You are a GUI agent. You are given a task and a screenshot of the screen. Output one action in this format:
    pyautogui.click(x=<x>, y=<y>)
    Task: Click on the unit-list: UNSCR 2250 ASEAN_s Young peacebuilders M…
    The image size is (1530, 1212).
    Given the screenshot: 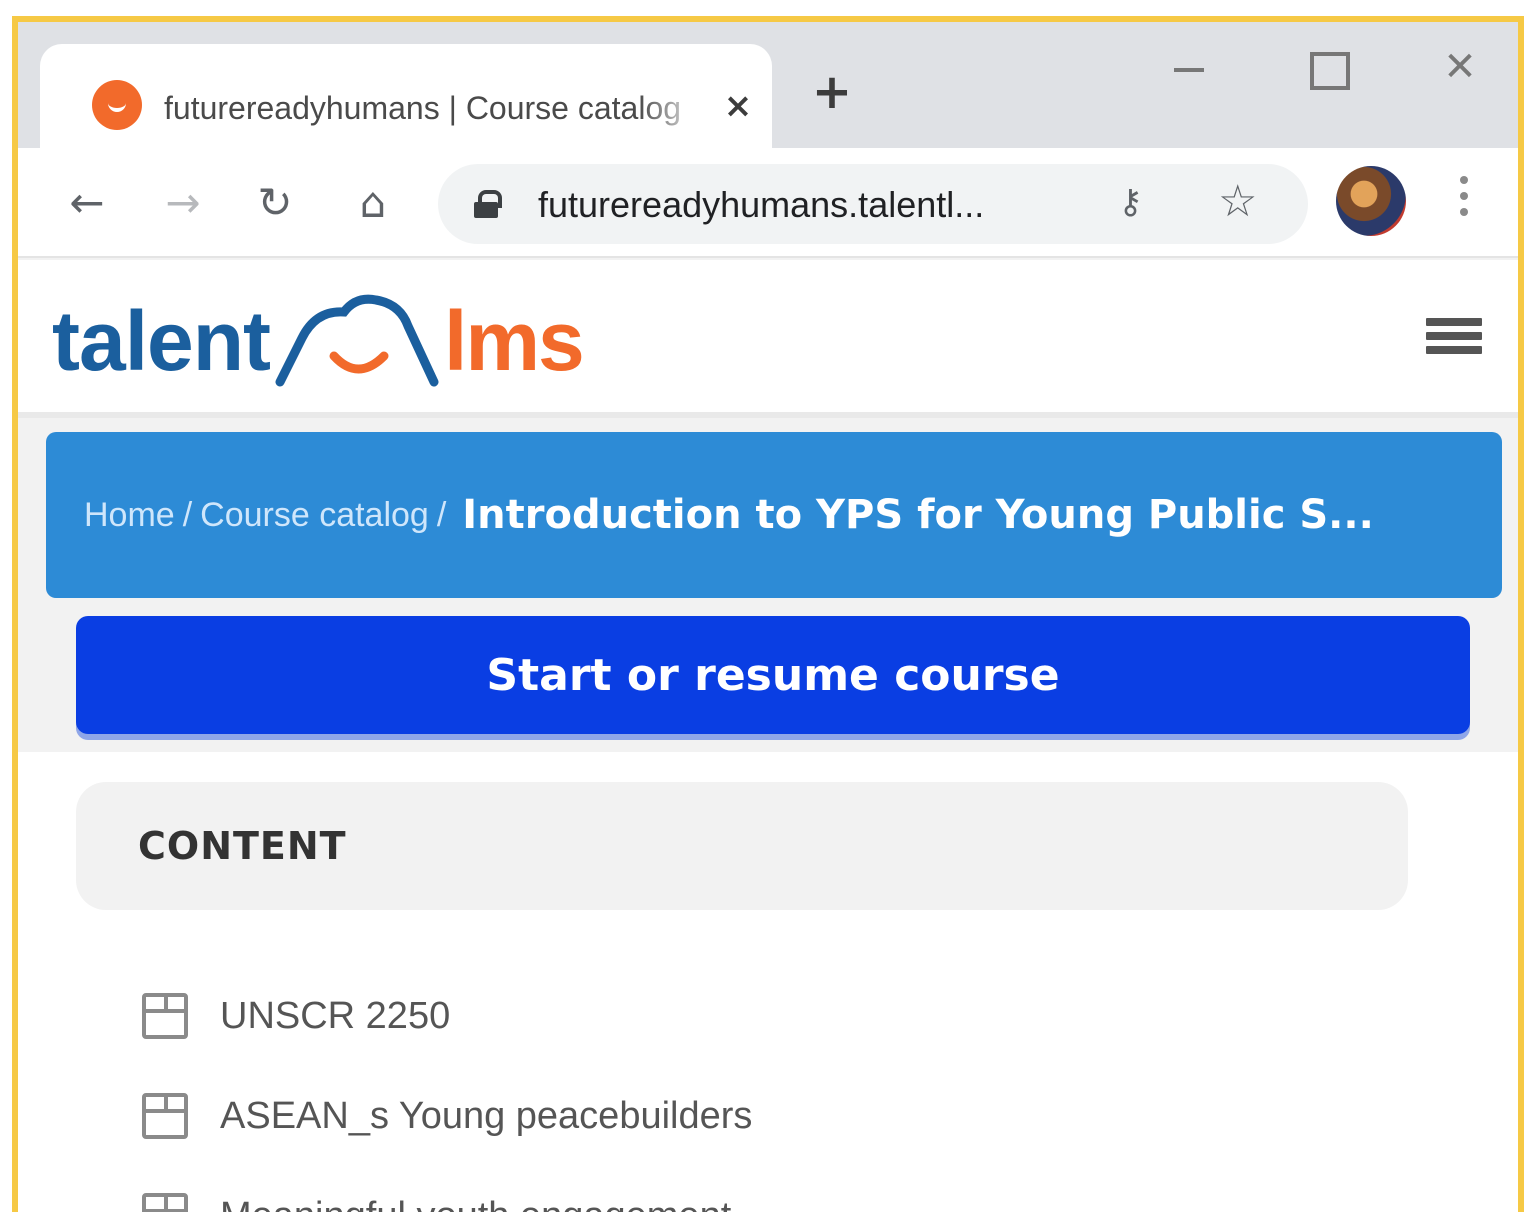 What is the action you would take?
    pyautogui.click(x=692, y=1089)
    